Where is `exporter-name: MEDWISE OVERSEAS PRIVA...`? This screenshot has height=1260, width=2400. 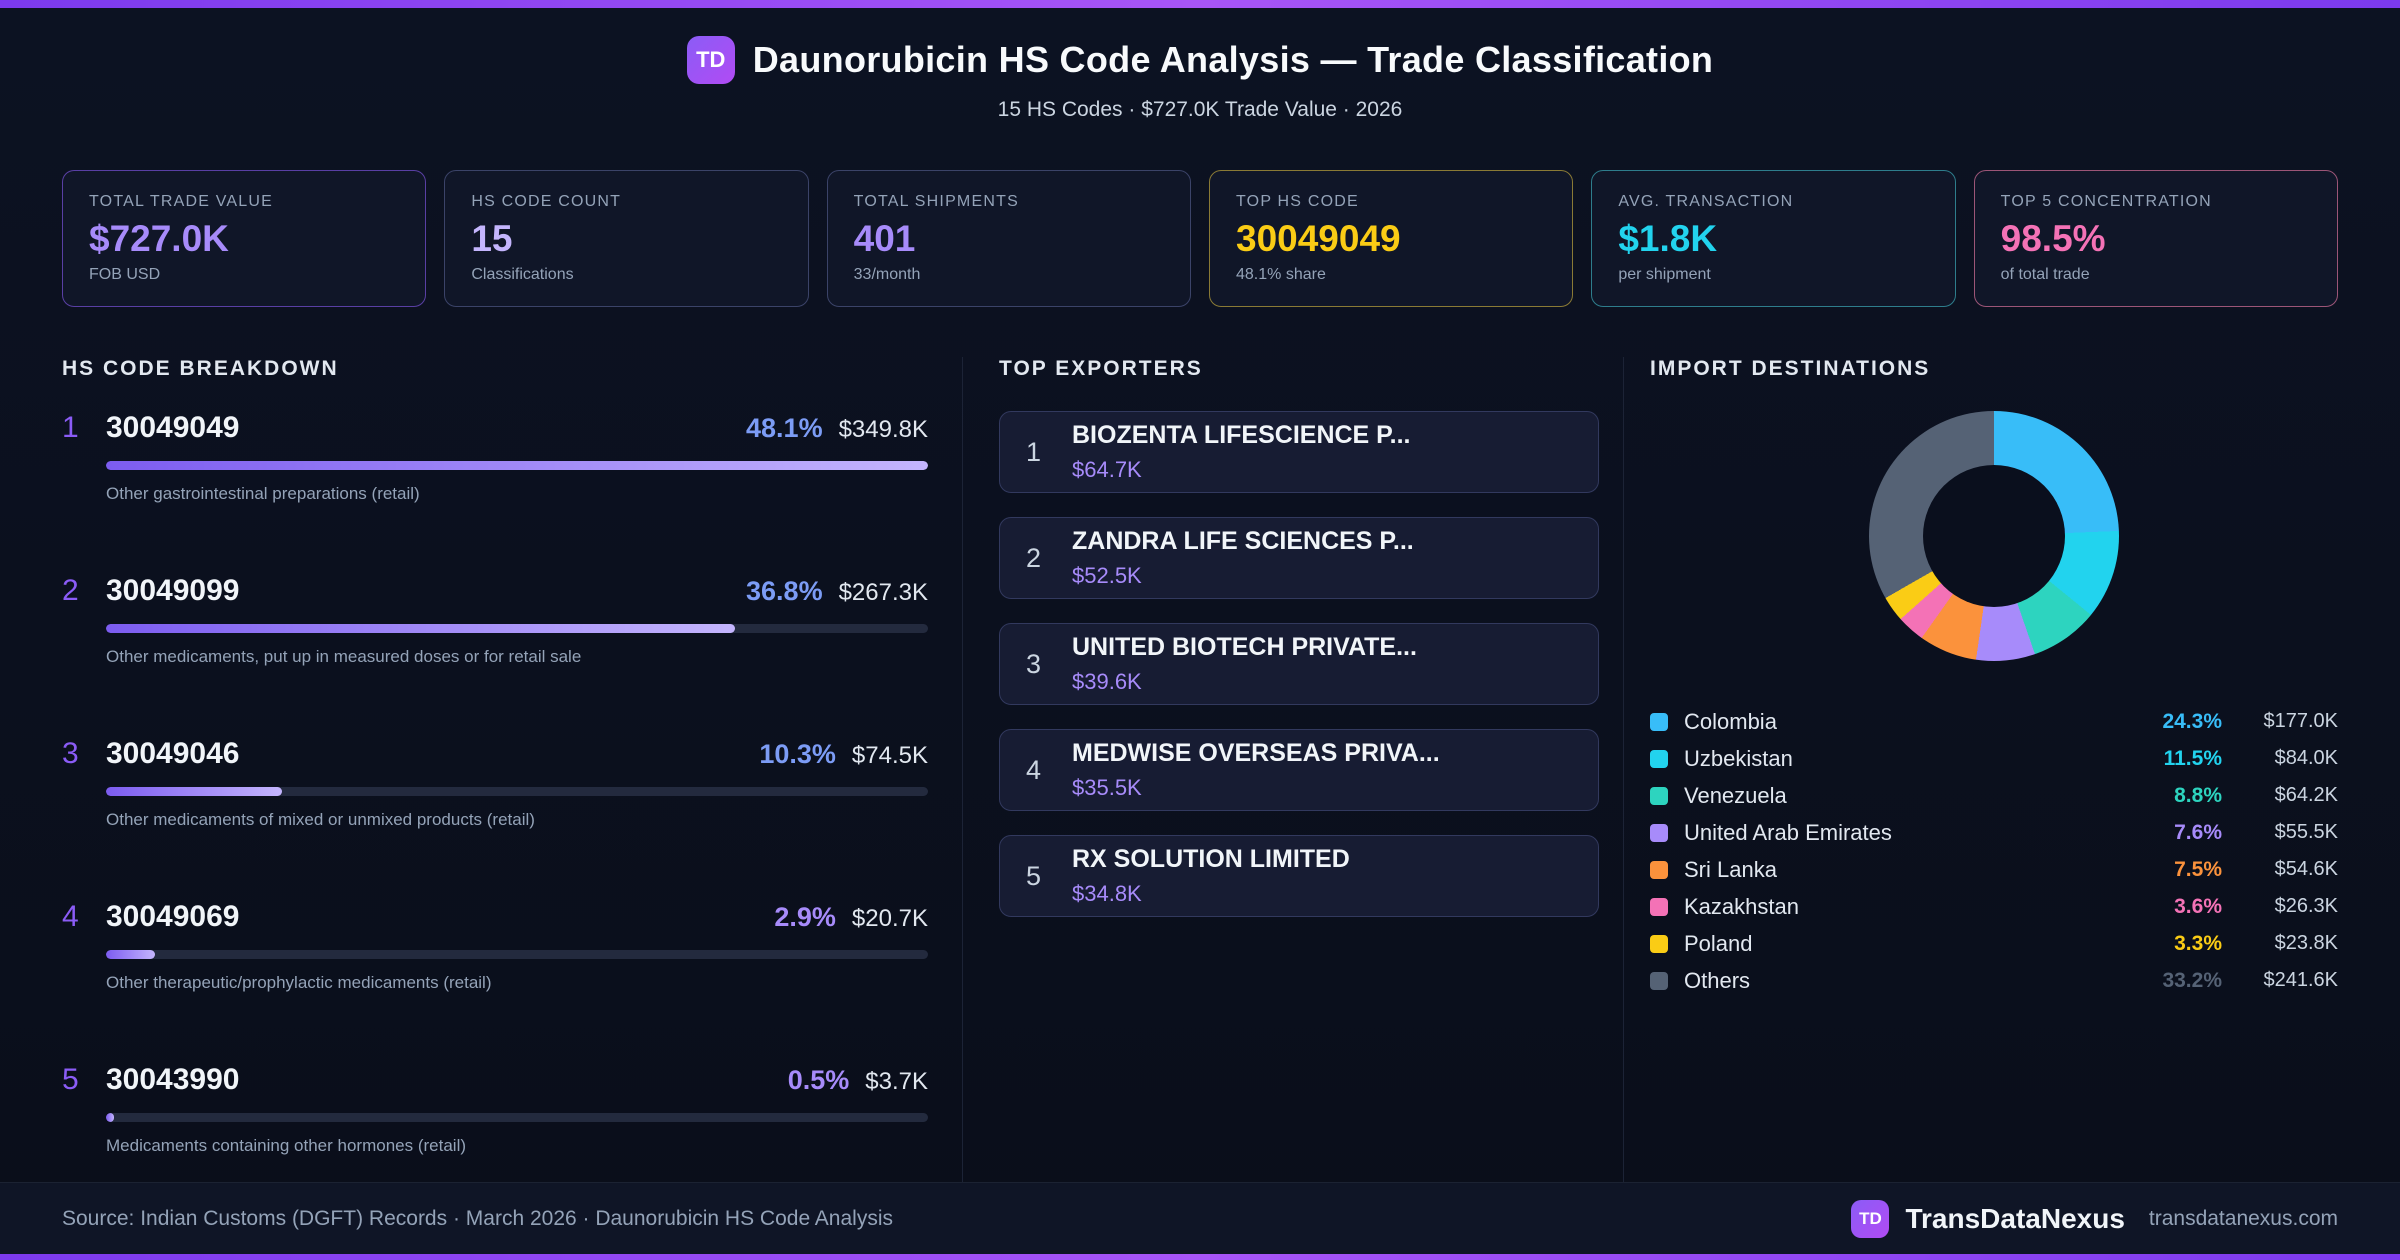 exporter-name: MEDWISE OVERSEAS PRIVA... is located at coordinates (1256, 753).